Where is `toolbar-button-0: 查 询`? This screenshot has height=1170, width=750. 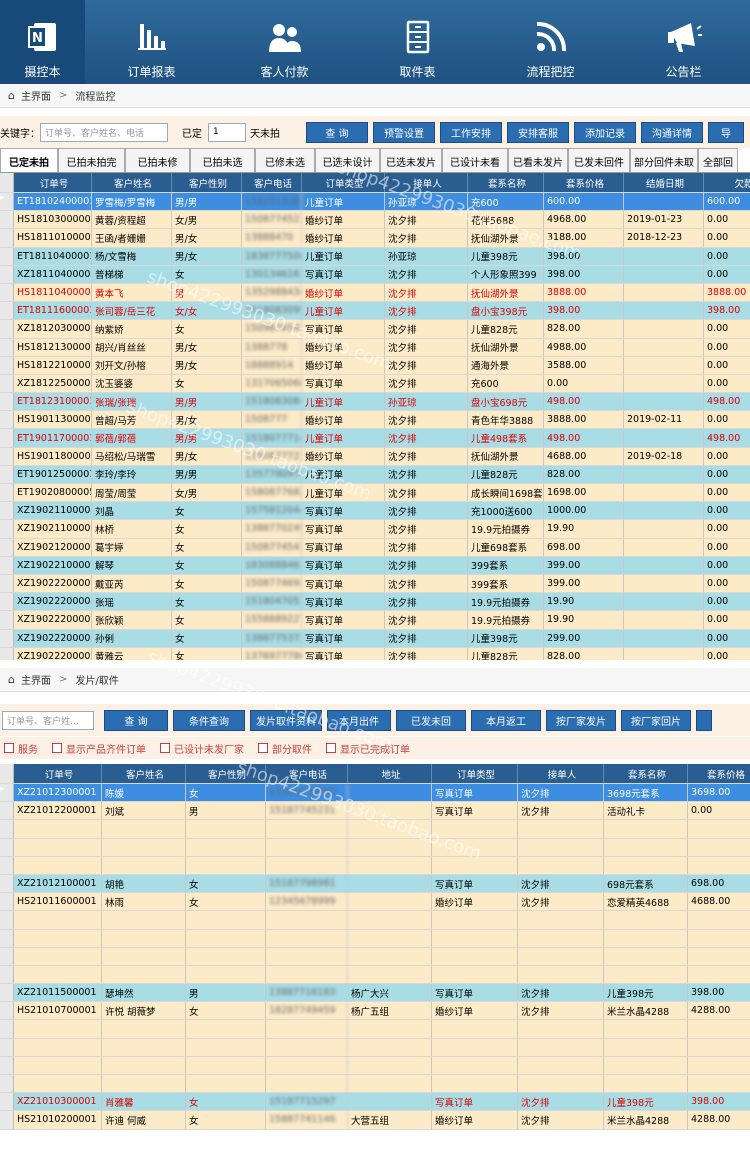 toolbar-button-0: 查 询 is located at coordinates (337, 132).